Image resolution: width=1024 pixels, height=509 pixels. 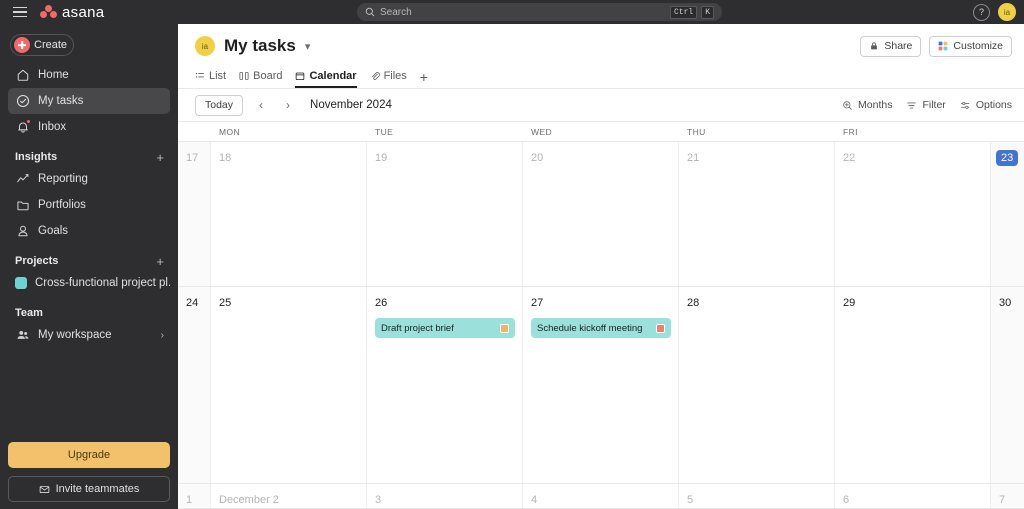 I want to click on tab-board: Board, so click(x=260, y=79).